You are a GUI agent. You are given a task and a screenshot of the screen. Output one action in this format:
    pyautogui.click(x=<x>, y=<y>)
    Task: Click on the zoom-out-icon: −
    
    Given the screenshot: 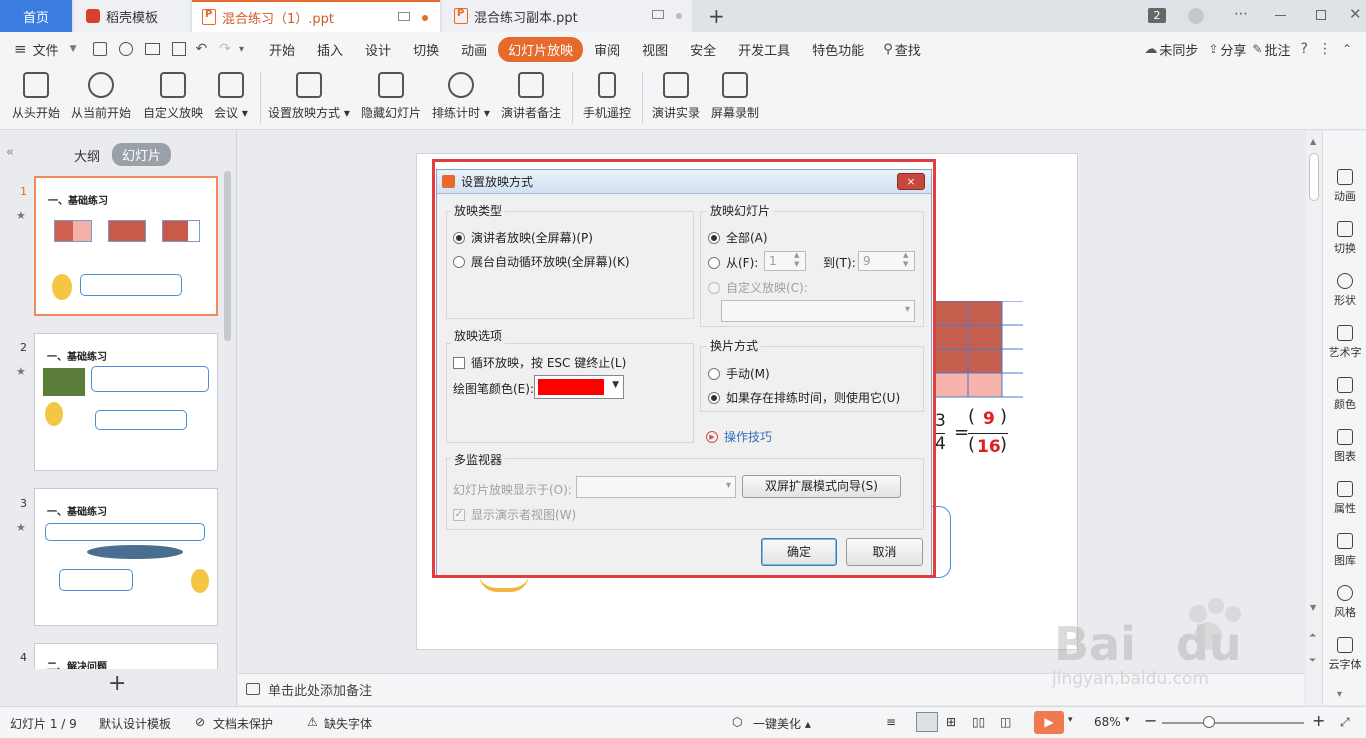 What is the action you would take?
    pyautogui.click(x=1150, y=720)
    